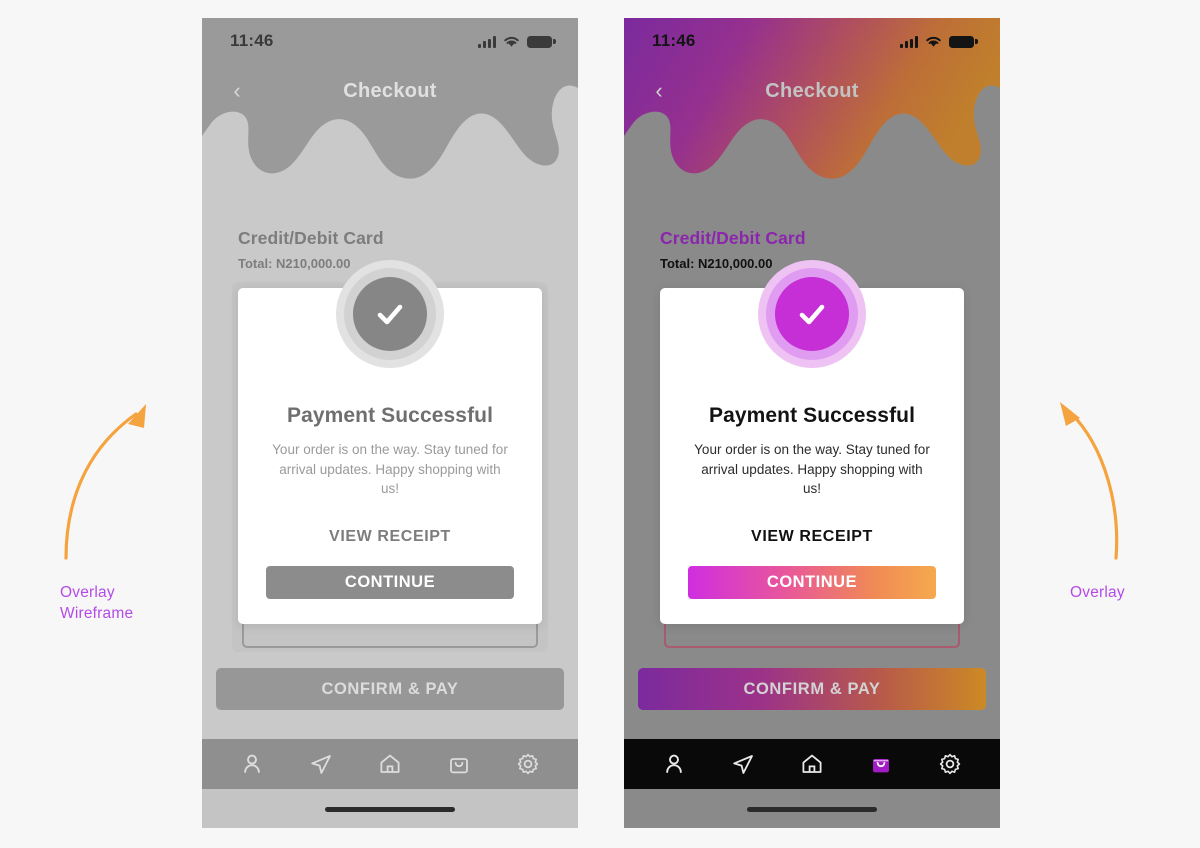  What do you see at coordinates (1097, 592) in the screenshot?
I see `annotation-right-text: Overlay` at bounding box center [1097, 592].